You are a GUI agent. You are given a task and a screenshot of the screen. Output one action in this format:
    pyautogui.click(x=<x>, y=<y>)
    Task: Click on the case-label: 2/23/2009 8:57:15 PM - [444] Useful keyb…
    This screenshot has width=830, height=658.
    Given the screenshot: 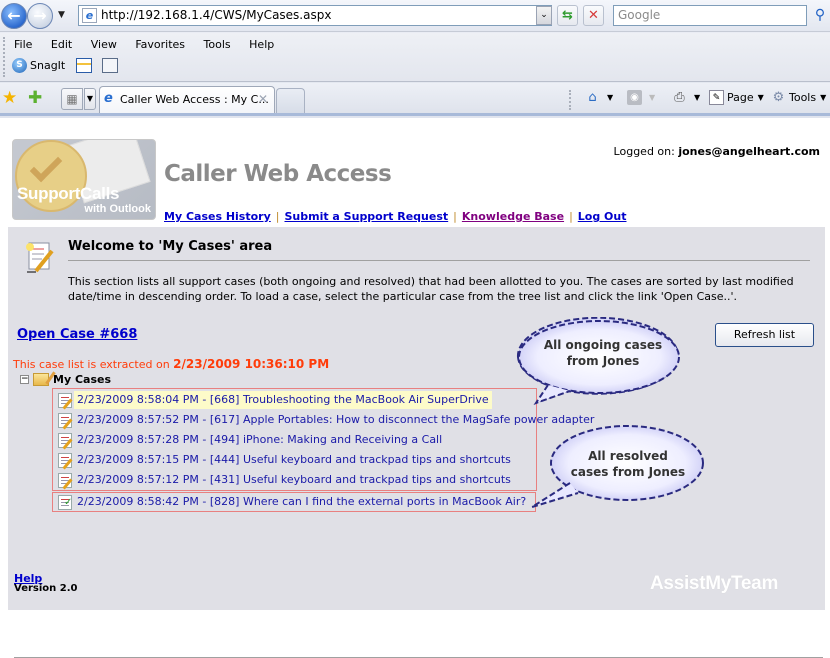 What is the action you would take?
    pyautogui.click(x=294, y=459)
    